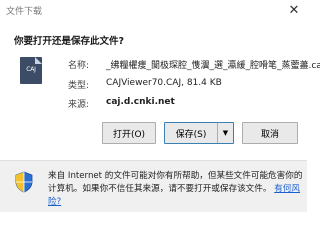 The image size is (320, 240). What do you see at coordinates (38, 60) in the screenshot?
I see `page-fold` at bounding box center [38, 60].